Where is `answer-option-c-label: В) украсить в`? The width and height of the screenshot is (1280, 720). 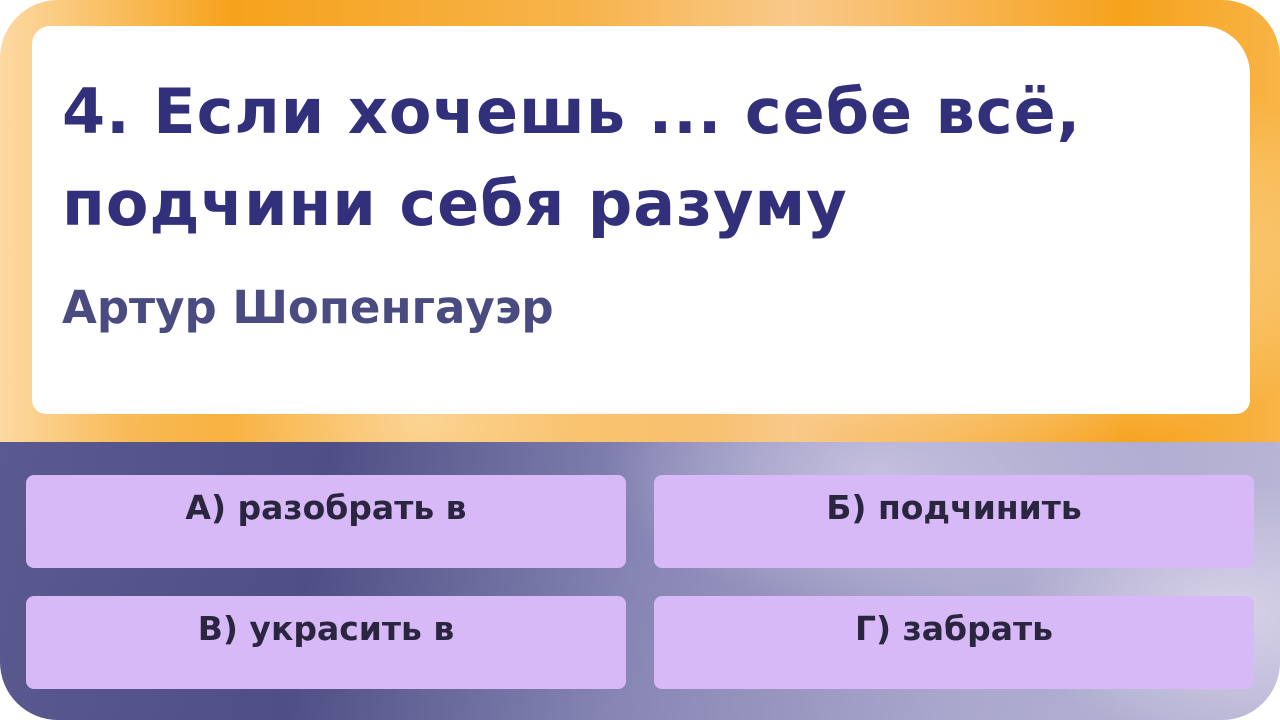 answer-option-c-label: В) украсить в is located at coordinates (326, 628).